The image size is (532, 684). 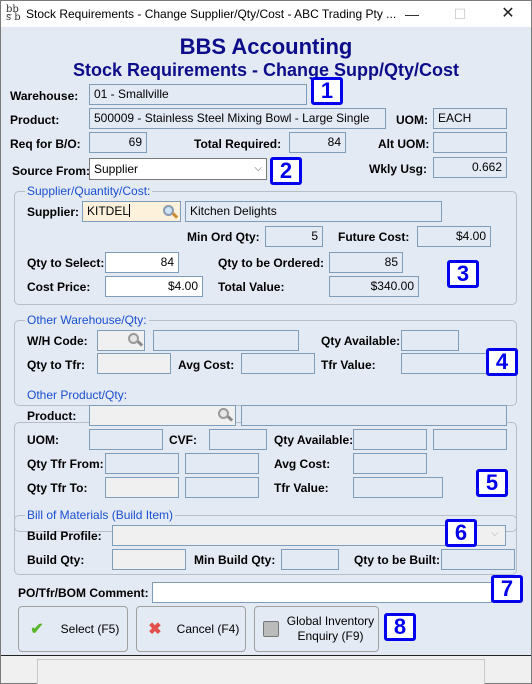 What do you see at coordinates (278, 363) in the screenshot?
I see `wh-avg-cost-field` at bounding box center [278, 363].